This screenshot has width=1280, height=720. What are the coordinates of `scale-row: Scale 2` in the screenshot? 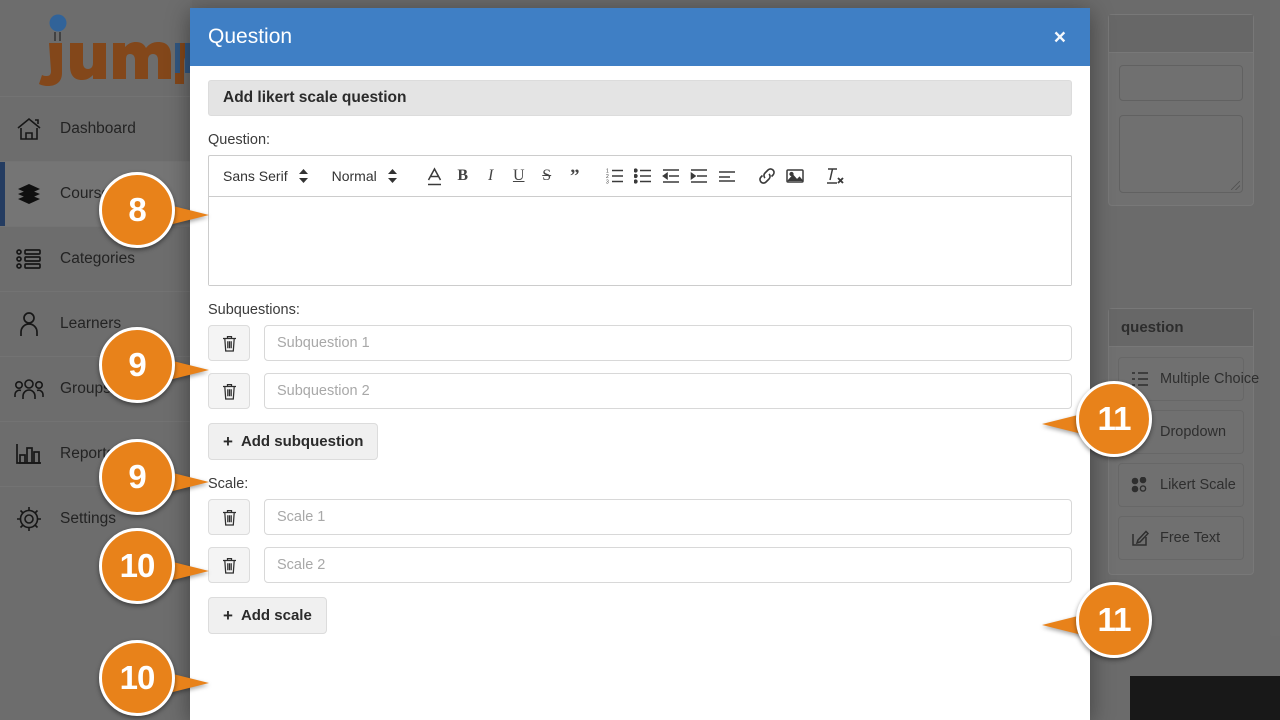 It's located at (640, 565).